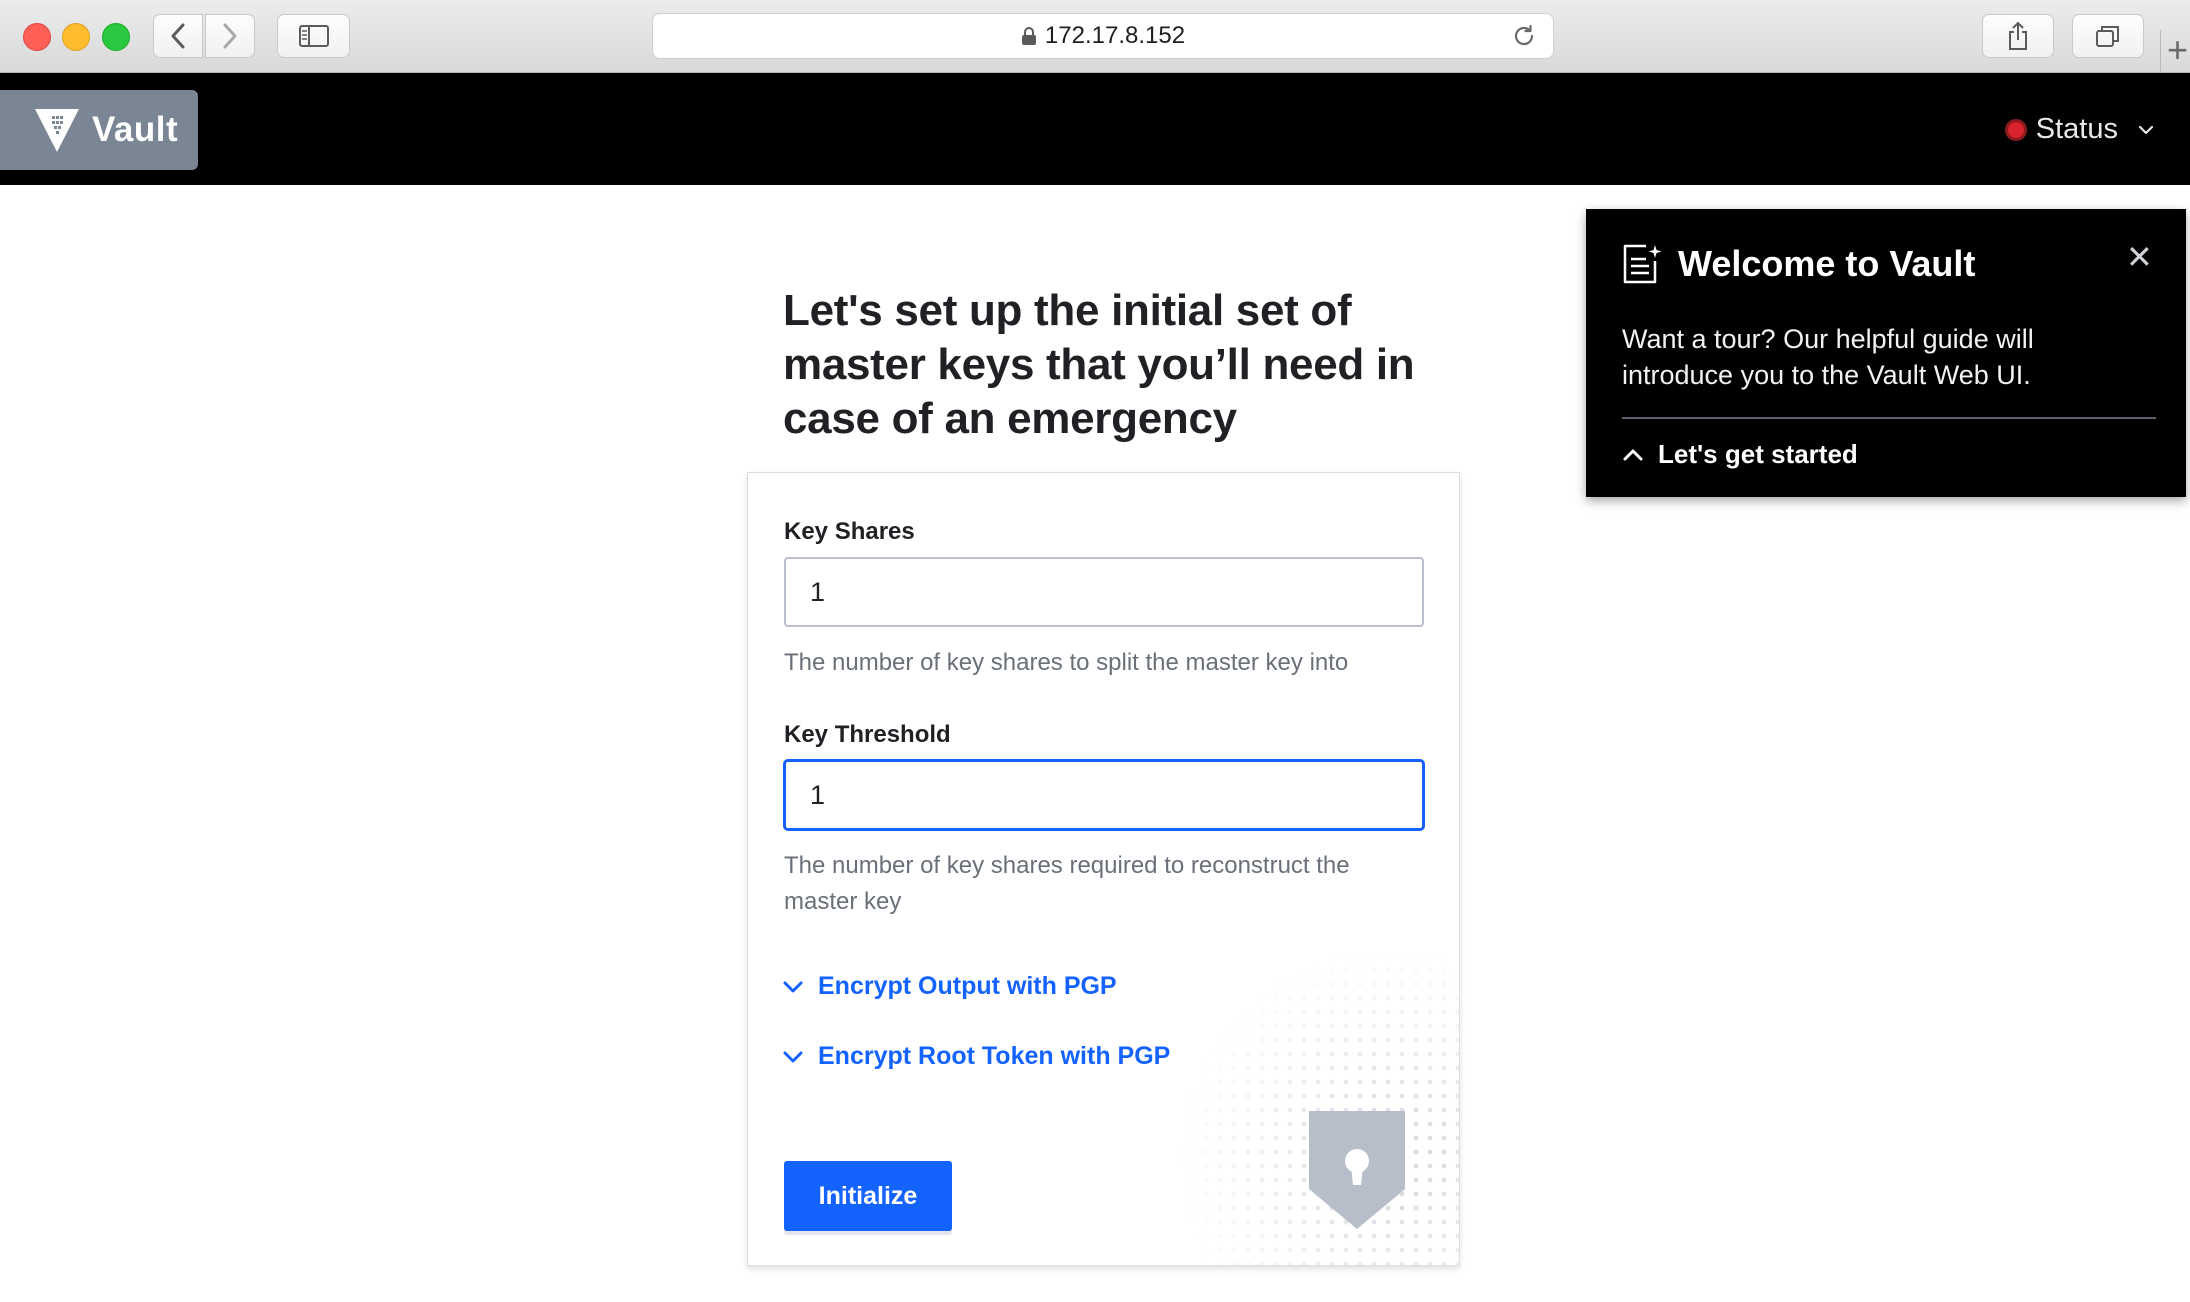 This screenshot has width=2190, height=1302. Describe the element at coordinates (2175, 51) in the screenshot. I see `new-tab-button: +` at that location.